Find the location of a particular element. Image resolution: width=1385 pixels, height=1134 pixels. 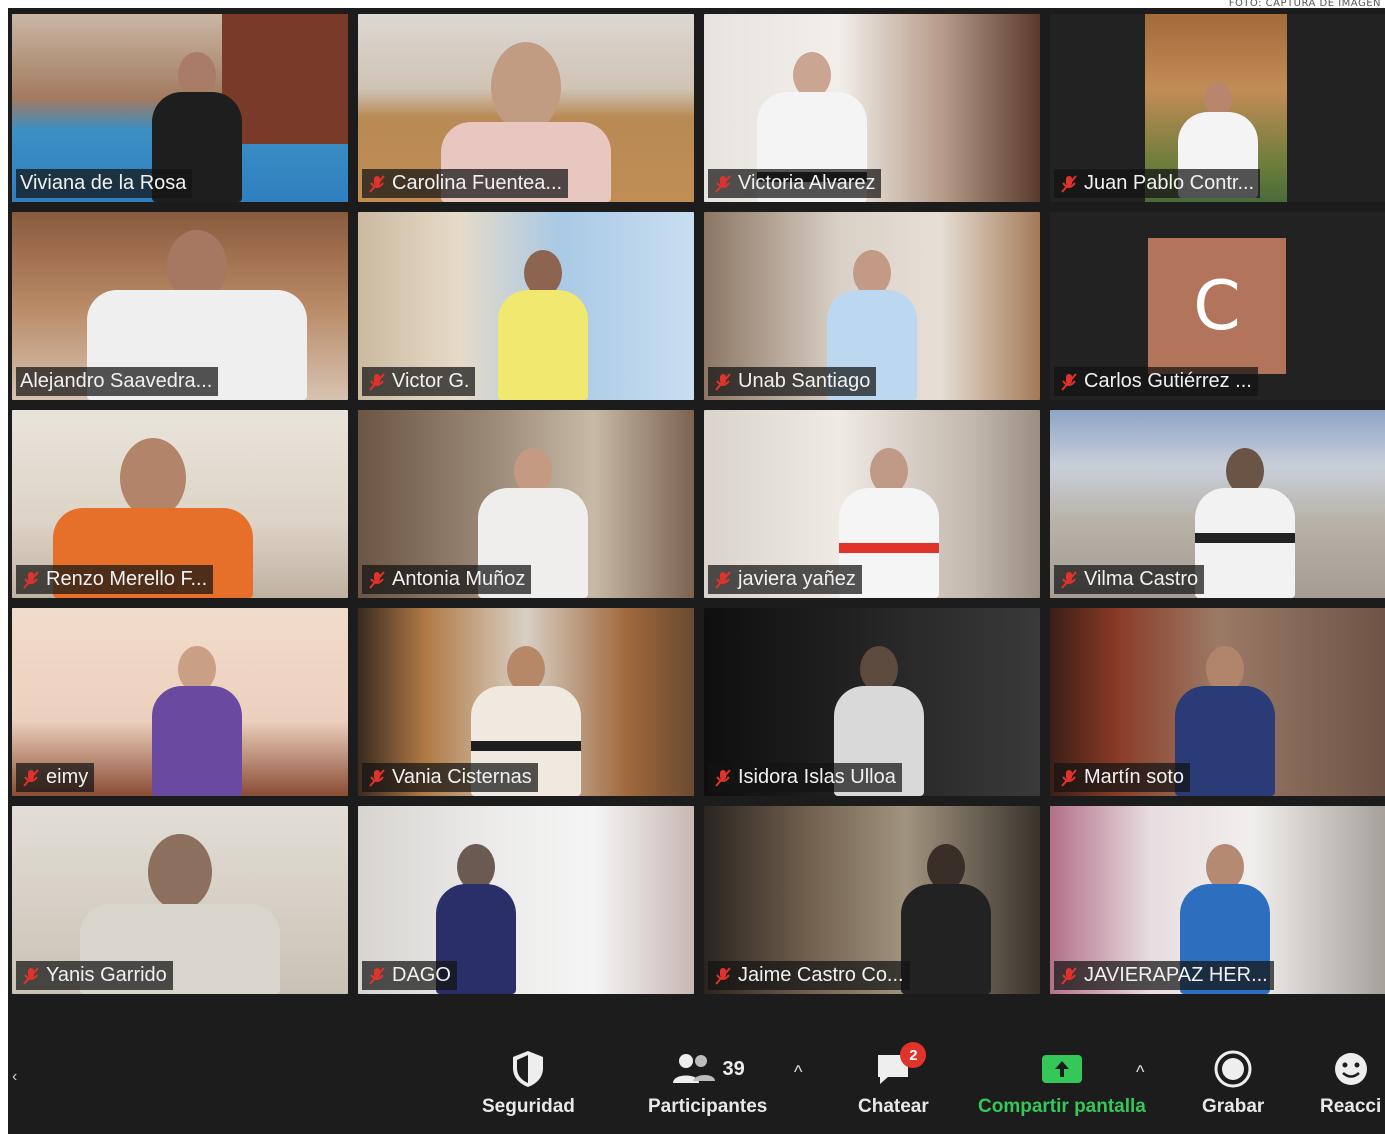

participant-name: Isidora Islas Ulloa is located at coordinates (817, 777).